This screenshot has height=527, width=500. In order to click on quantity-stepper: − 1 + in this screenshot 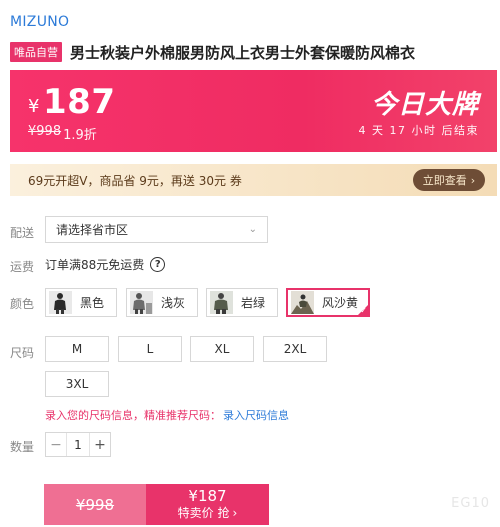, I will do `click(78, 444)`.